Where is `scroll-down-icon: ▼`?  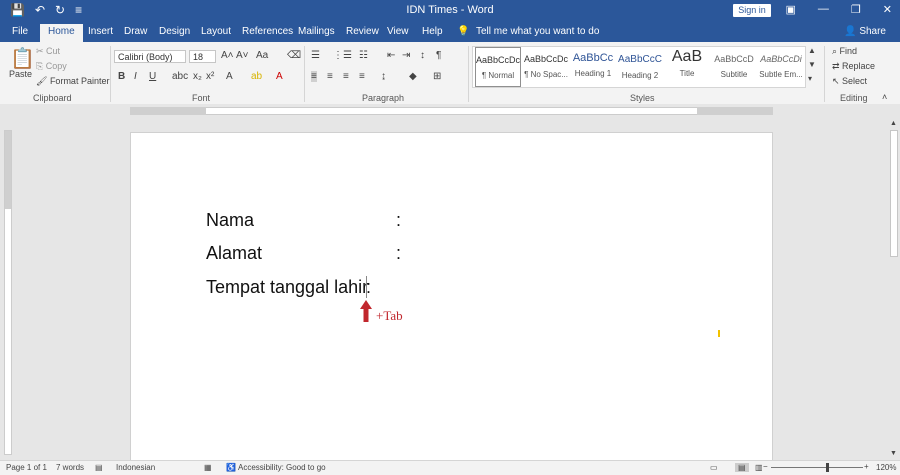
scroll-down-icon: ▼ is located at coordinates (893, 453).